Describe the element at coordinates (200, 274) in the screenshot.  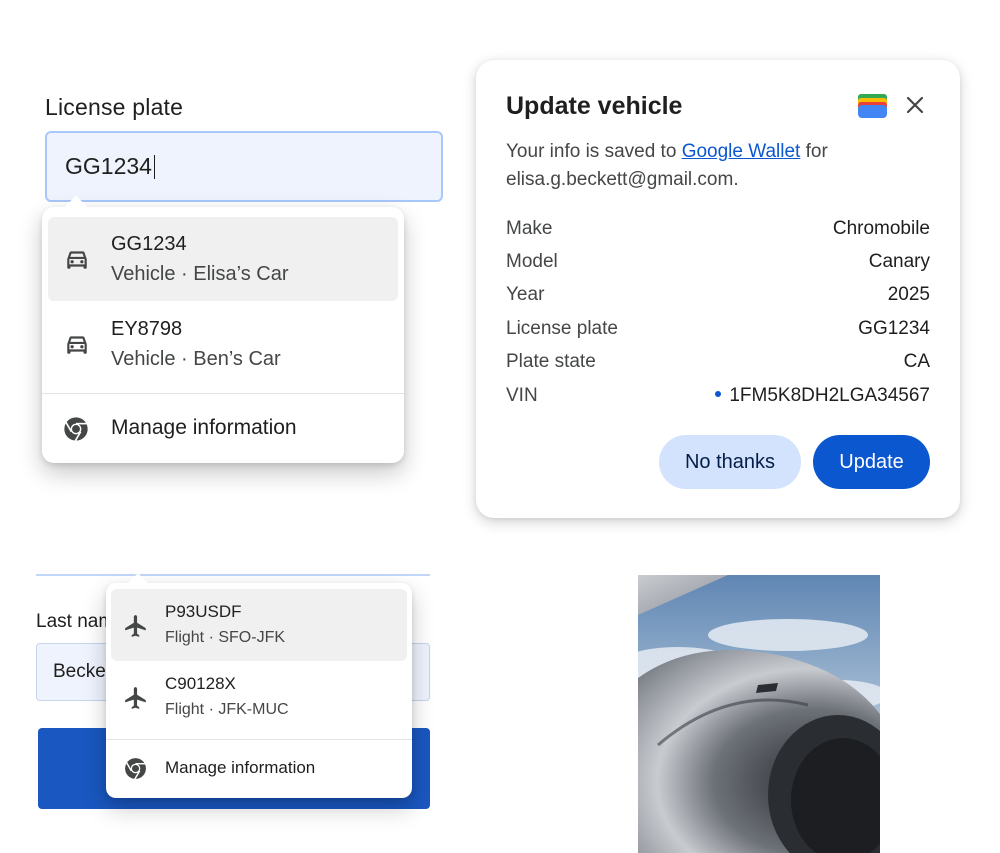
I see `suggestion-subtitle: Vehicle · Elisa’s Car` at that location.